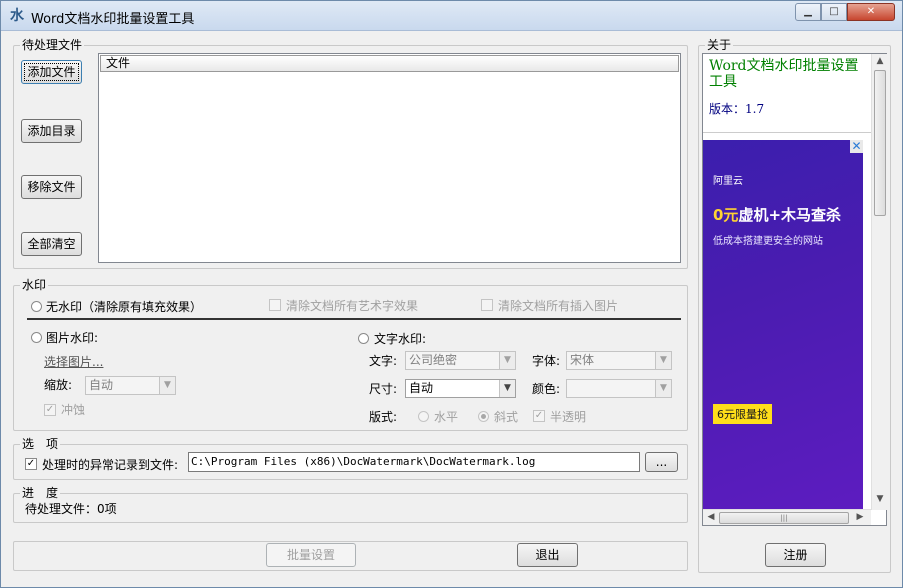 The image size is (903, 588). What do you see at coordinates (788, 132) in the screenshot?
I see `about-separator` at bounding box center [788, 132].